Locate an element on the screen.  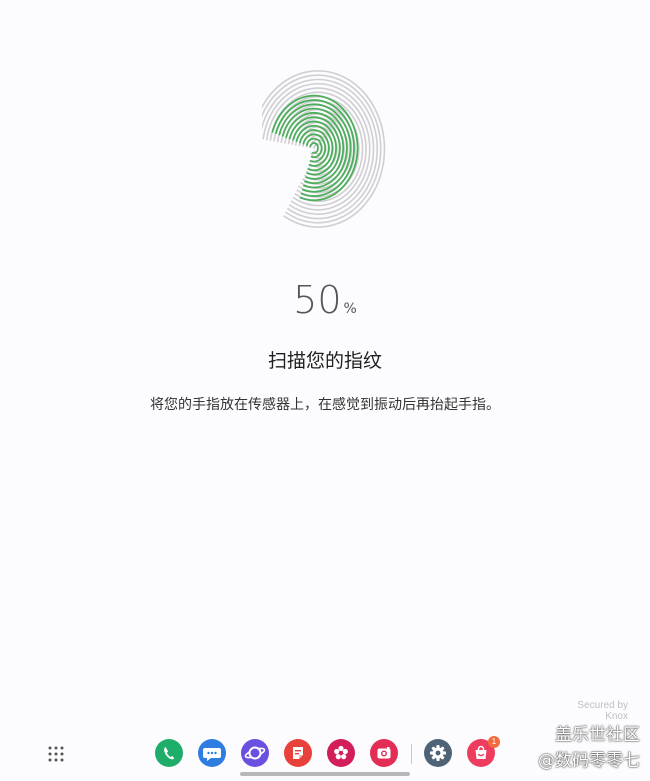
dock-divider is located at coordinates (411, 754).